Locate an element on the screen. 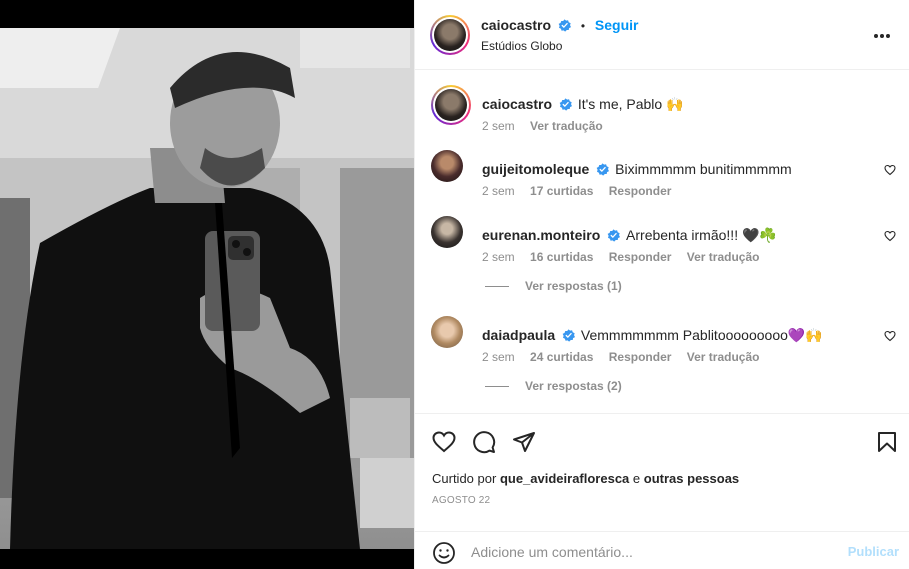  paper-plane-icon is located at coordinates (524, 442).